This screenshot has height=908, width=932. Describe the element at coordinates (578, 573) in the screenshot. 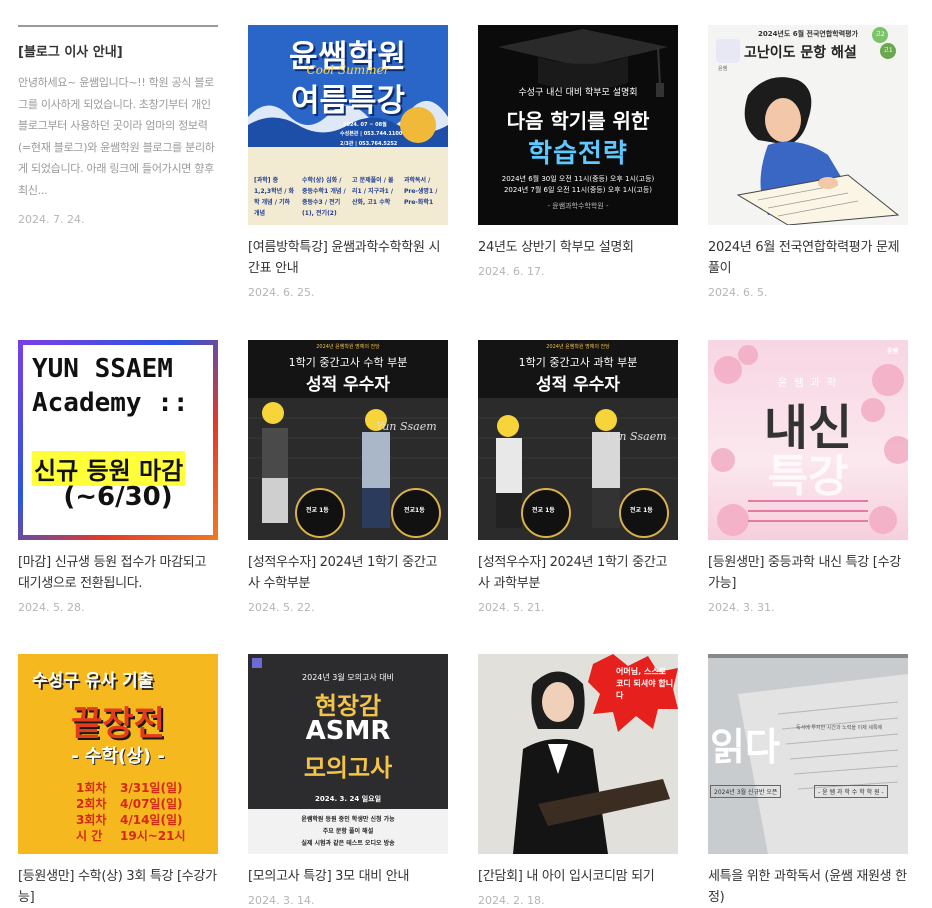

I see `post-title: [성적우수자] 2024년 1학기 중간고사 과학부분` at that location.